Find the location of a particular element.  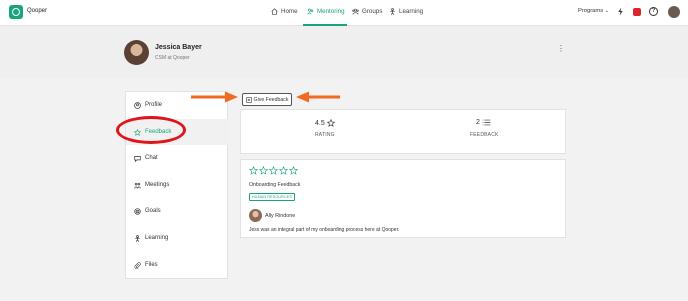

sidebar-item-label: Chat is located at coordinates (151, 158).